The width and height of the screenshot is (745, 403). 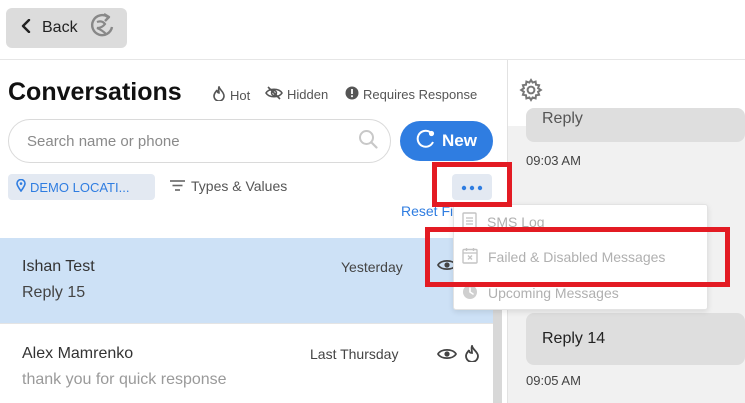 I want to click on message-time: 09:03 AM, so click(x=553, y=160).